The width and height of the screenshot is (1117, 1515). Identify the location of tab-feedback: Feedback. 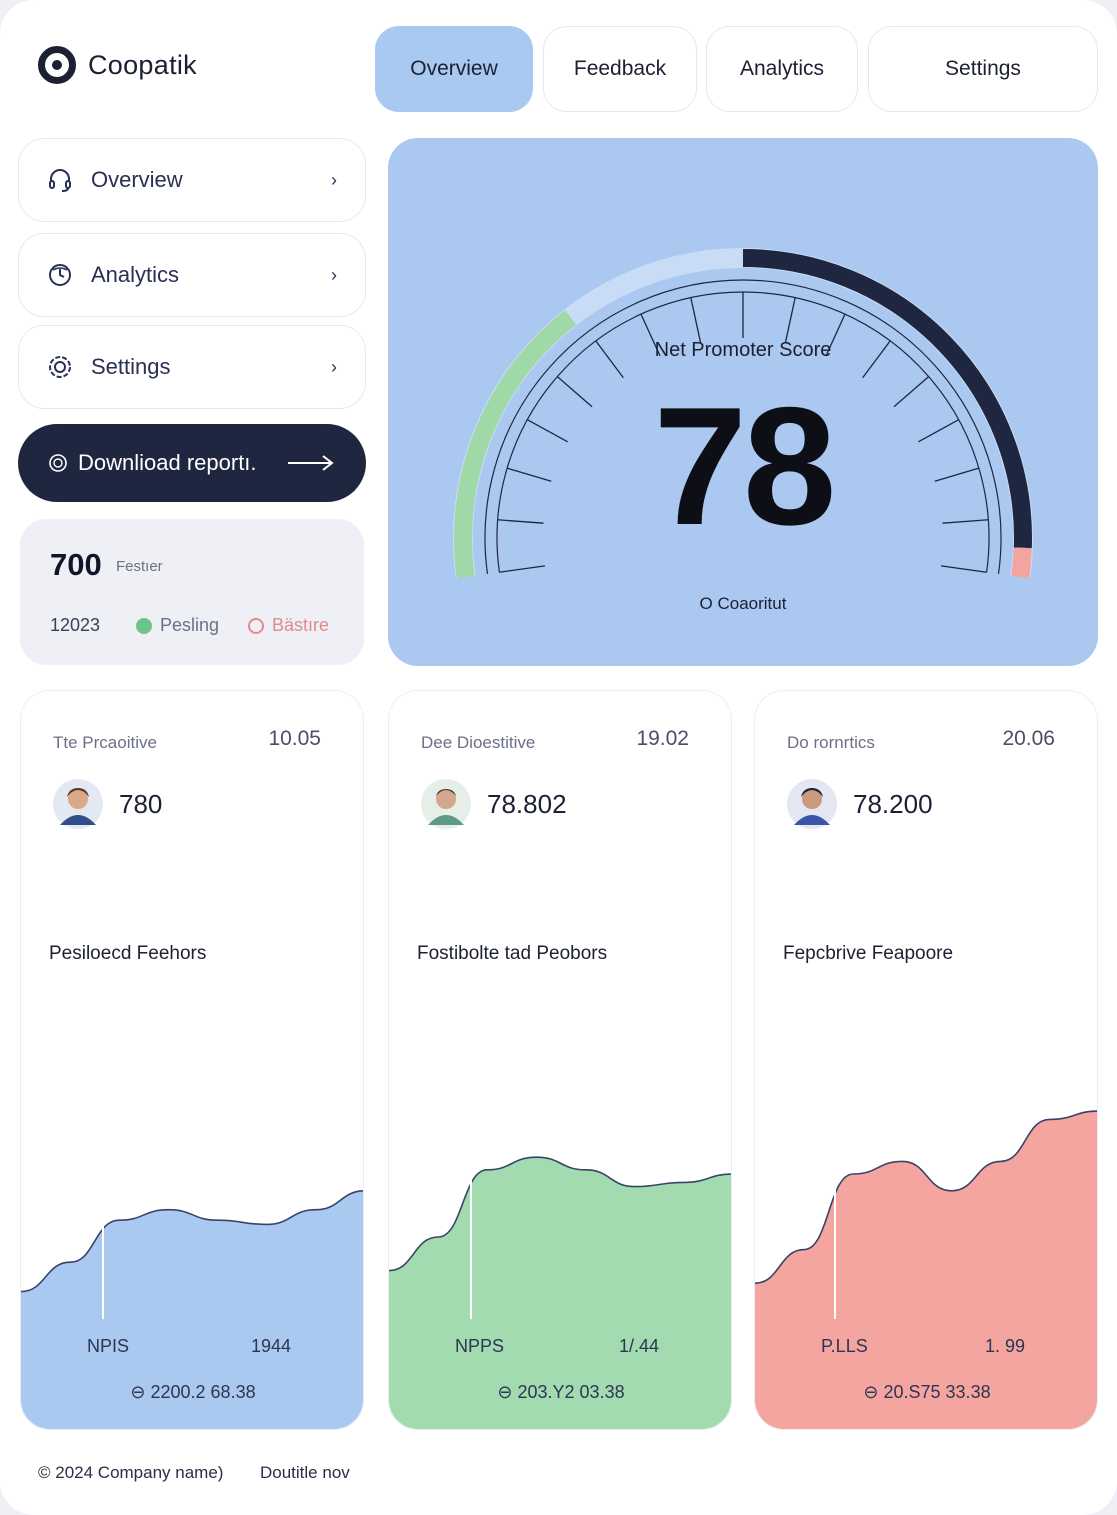
(620, 69).